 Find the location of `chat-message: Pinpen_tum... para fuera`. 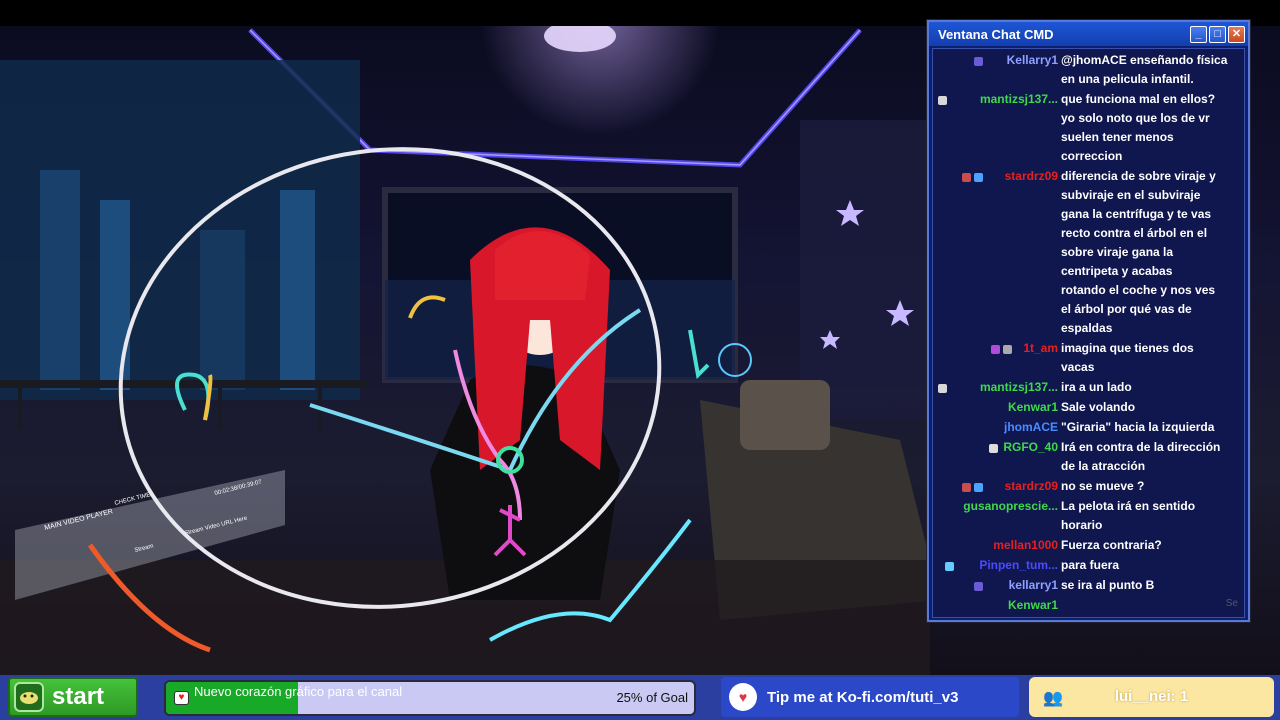

chat-message: Pinpen_tum... para fuera is located at coordinates (1088, 565).